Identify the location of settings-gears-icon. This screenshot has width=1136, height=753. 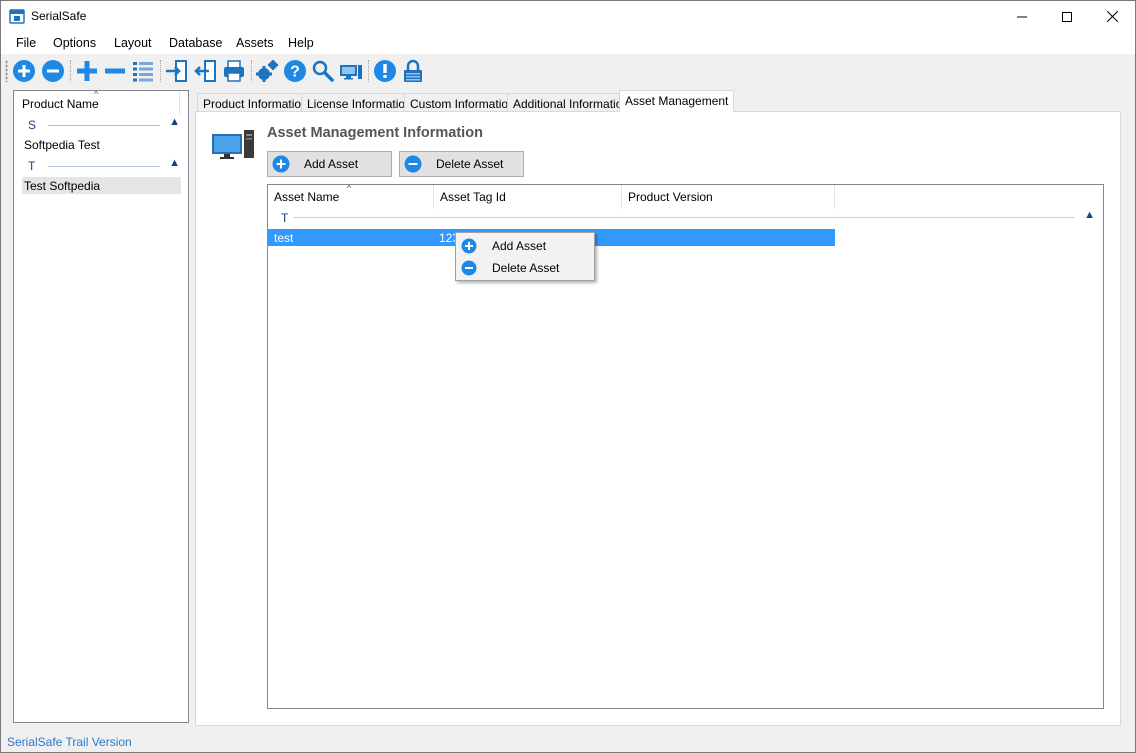
(267, 71).